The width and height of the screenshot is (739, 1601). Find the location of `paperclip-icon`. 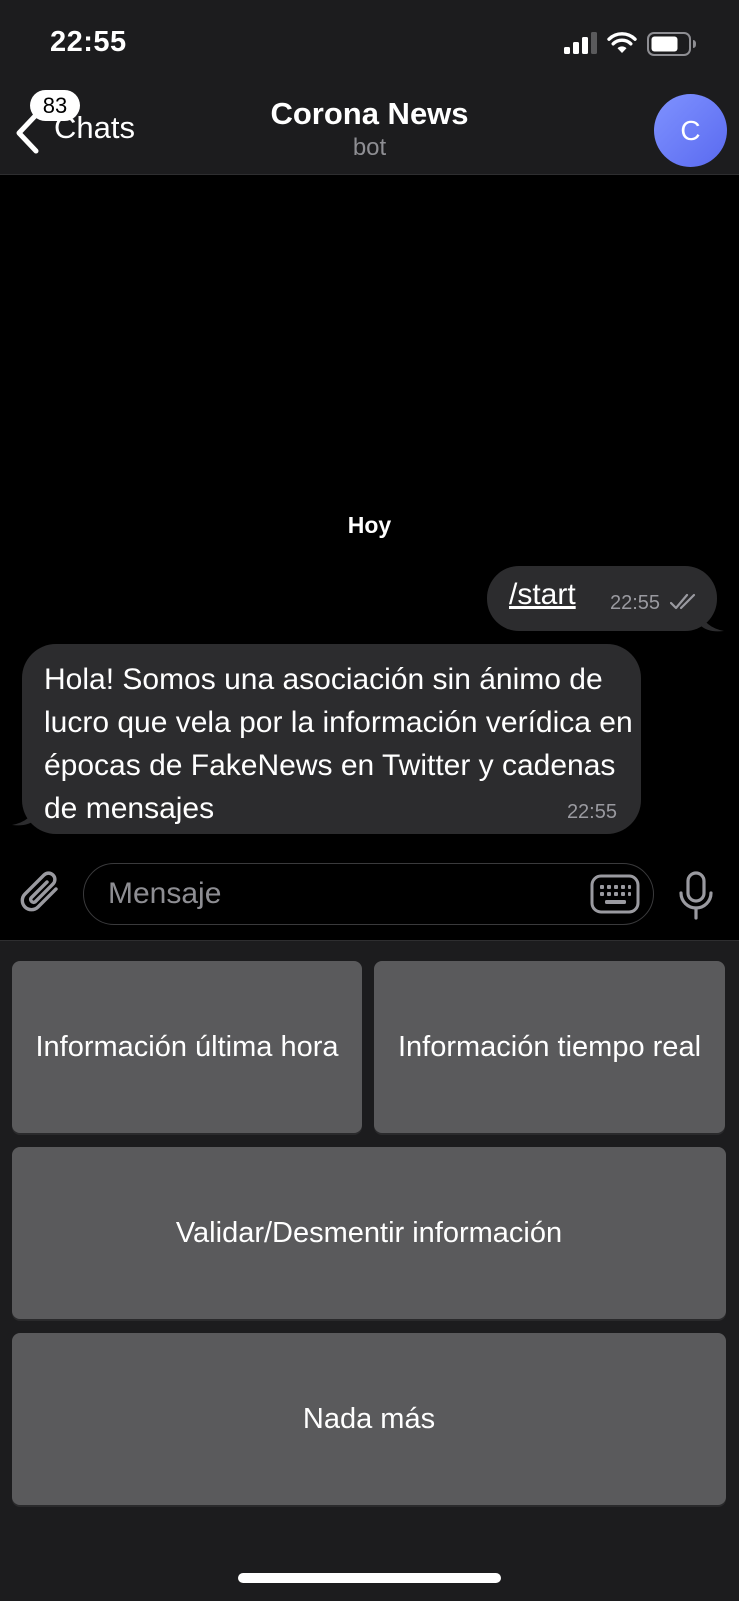

paperclip-icon is located at coordinates (41, 894).